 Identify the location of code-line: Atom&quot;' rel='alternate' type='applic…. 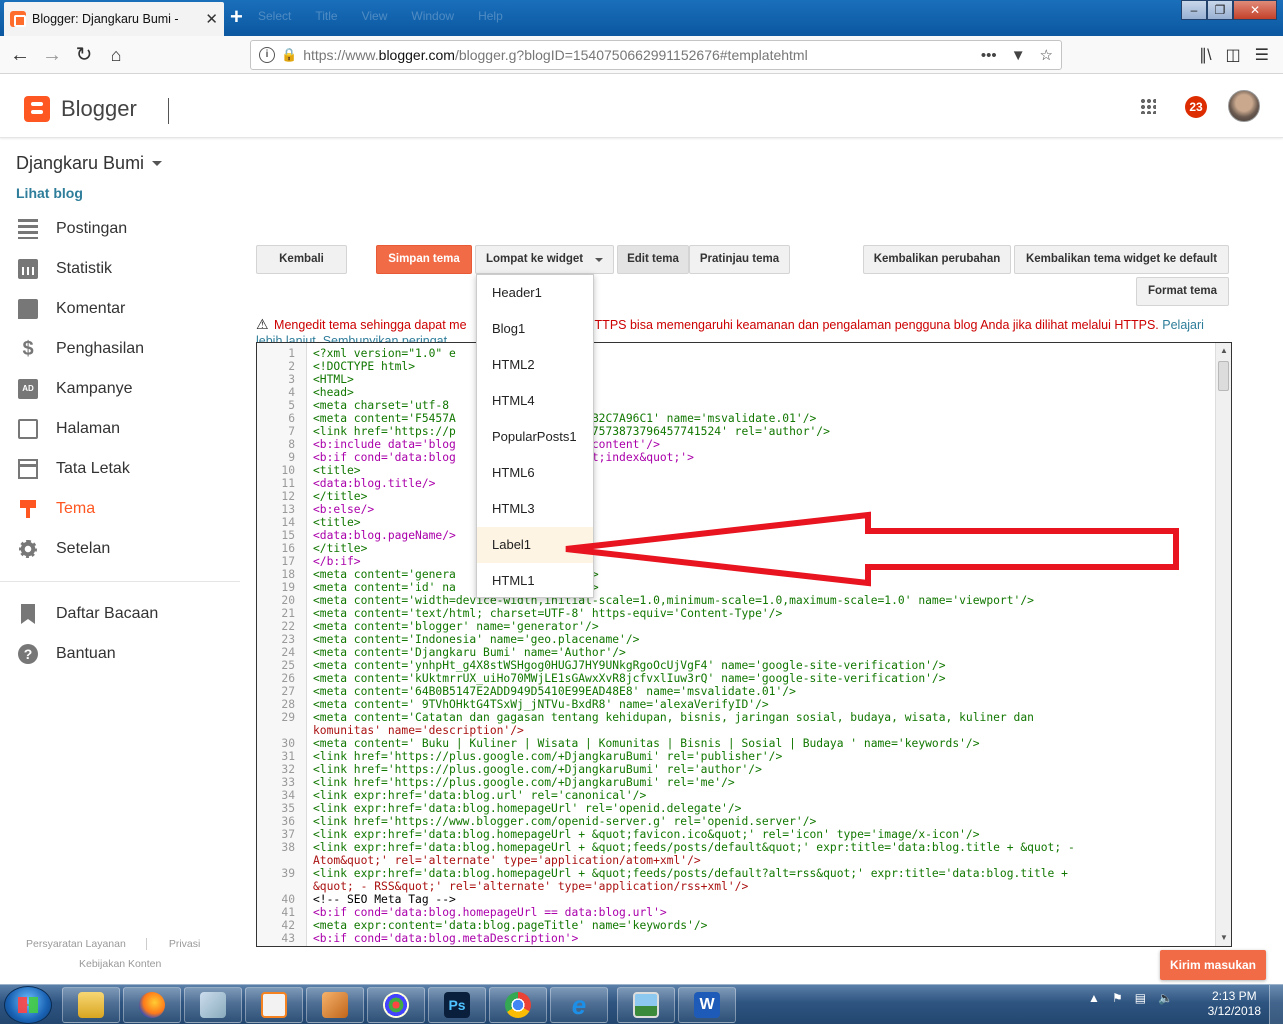
(736, 860).